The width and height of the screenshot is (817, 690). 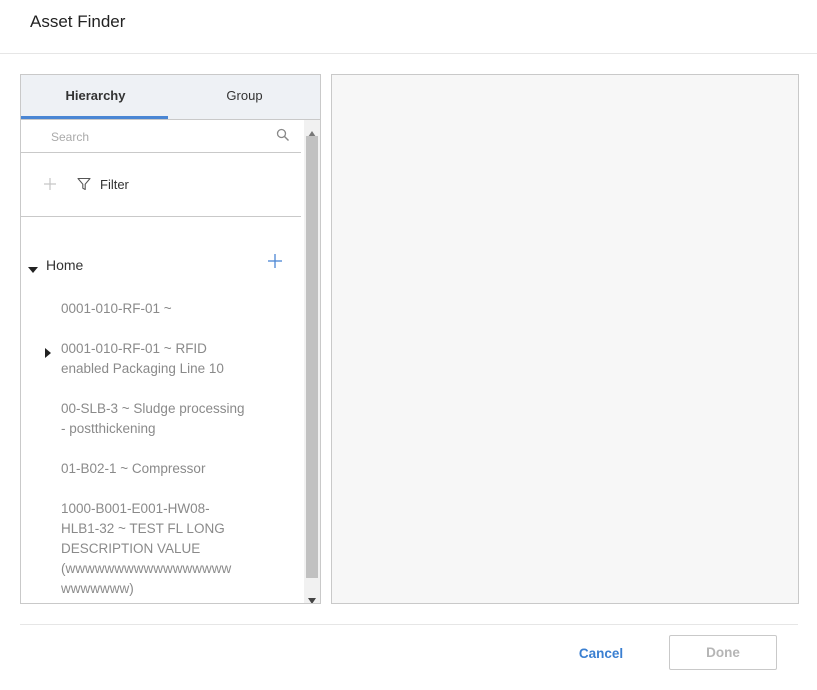 What do you see at coordinates (95, 97) in the screenshot?
I see `tab-hierarchy: Hierarchy` at bounding box center [95, 97].